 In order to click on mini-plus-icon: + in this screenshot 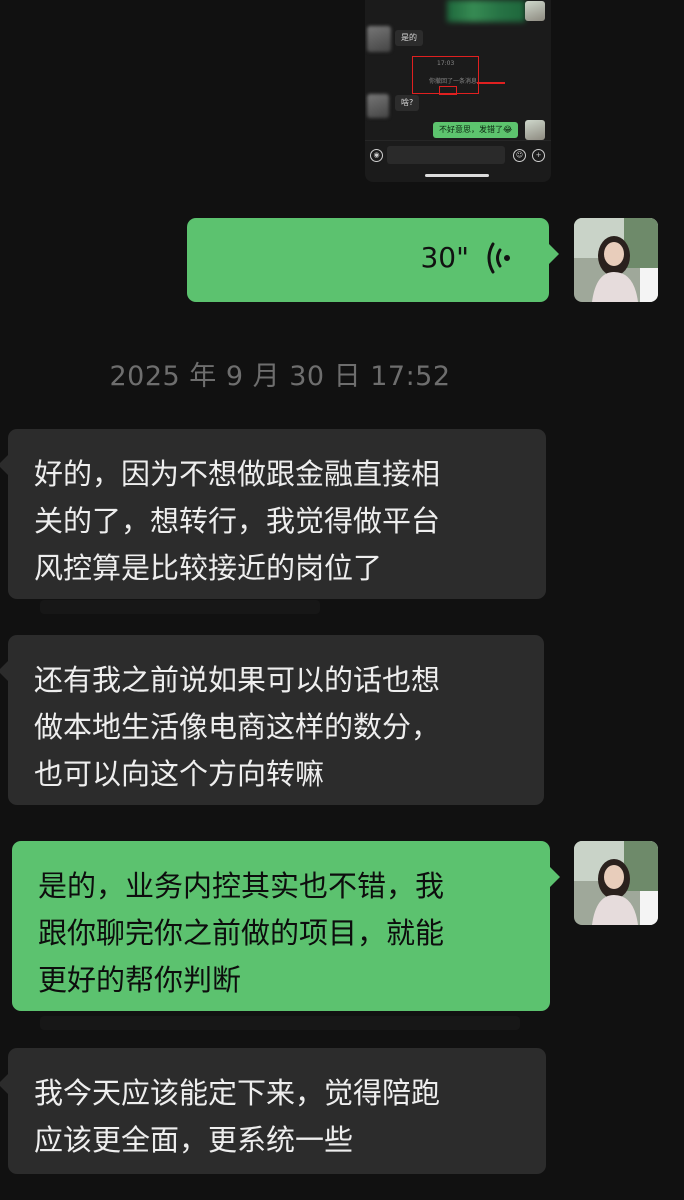, I will do `click(538, 155)`.